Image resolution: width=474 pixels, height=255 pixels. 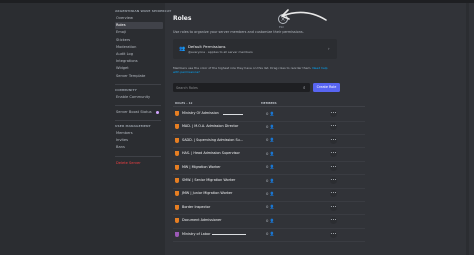 I want to click on role-name: Ministry Of Admission, so click(x=200, y=113).